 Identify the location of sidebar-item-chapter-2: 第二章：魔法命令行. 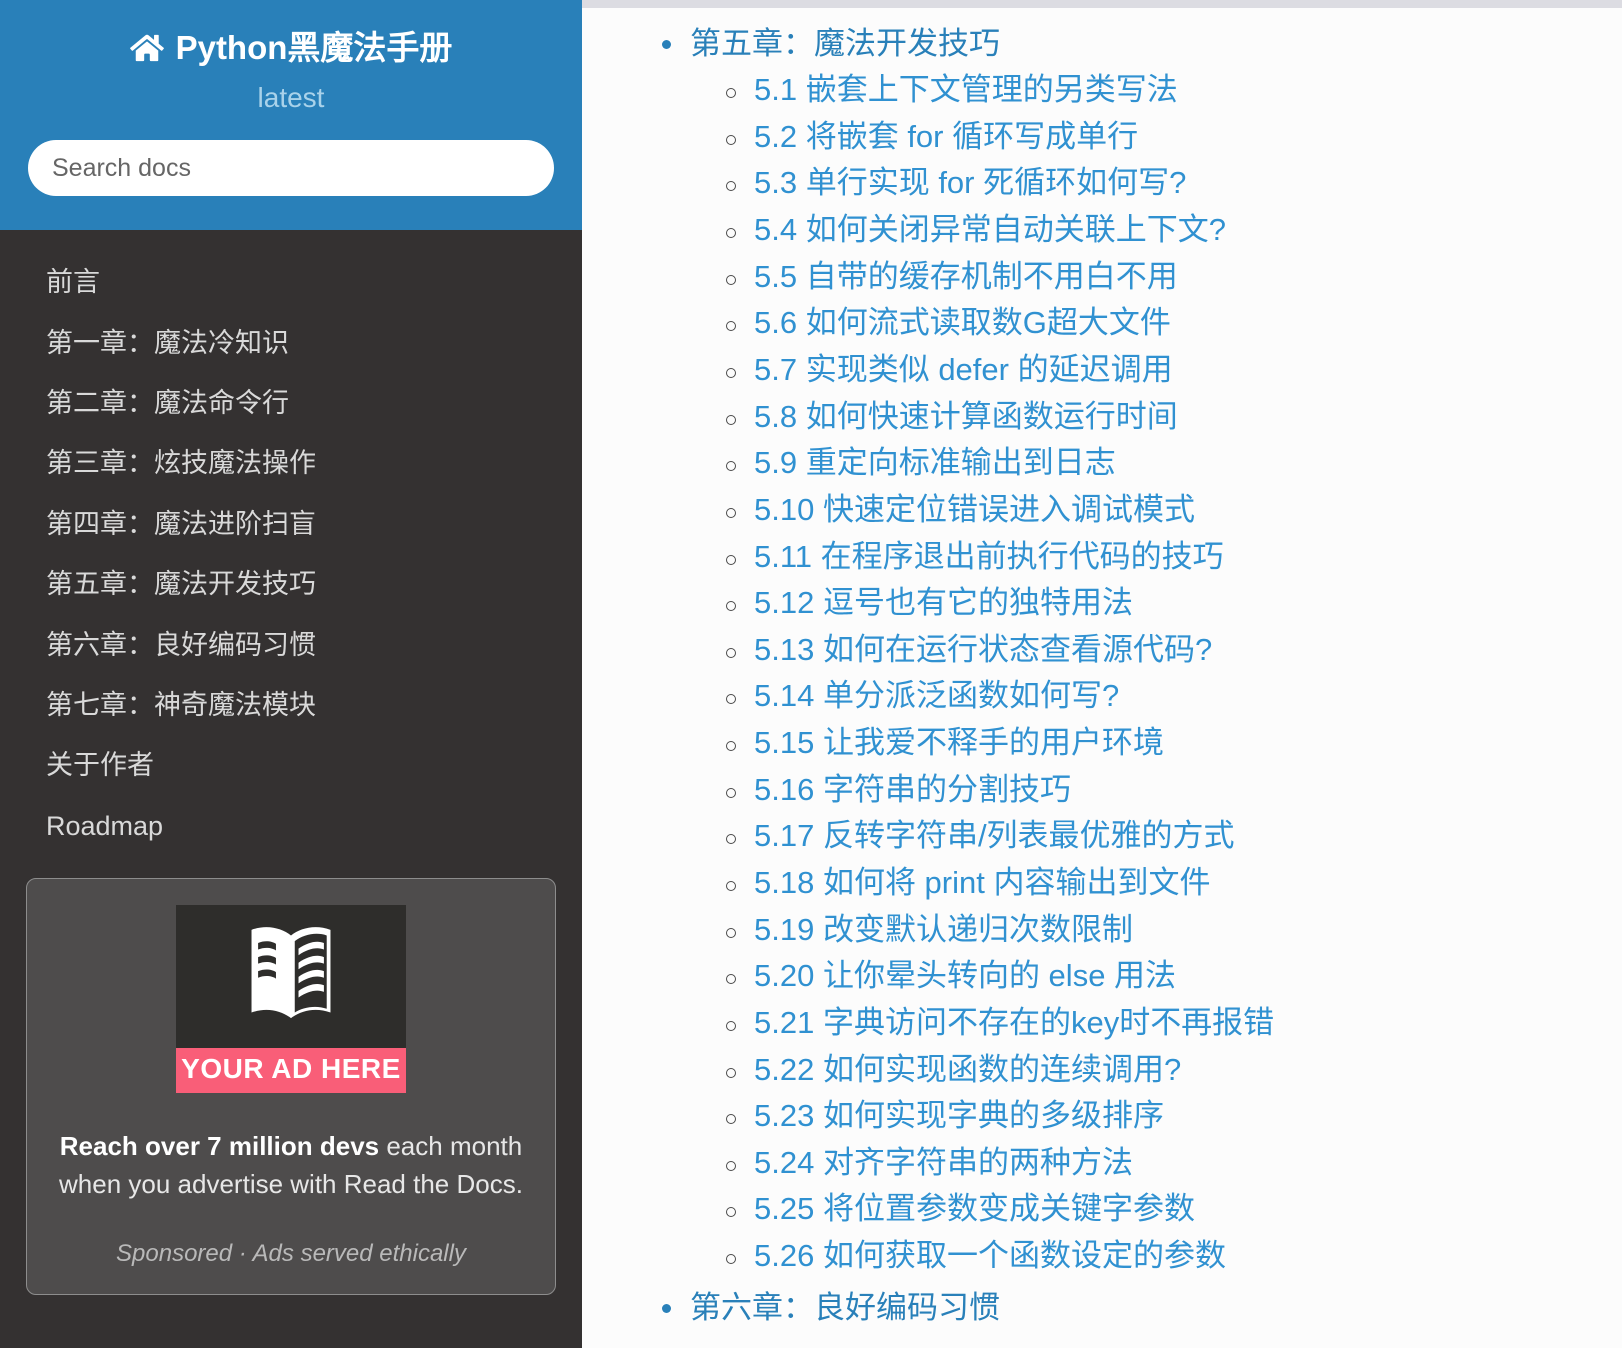
(291, 403).